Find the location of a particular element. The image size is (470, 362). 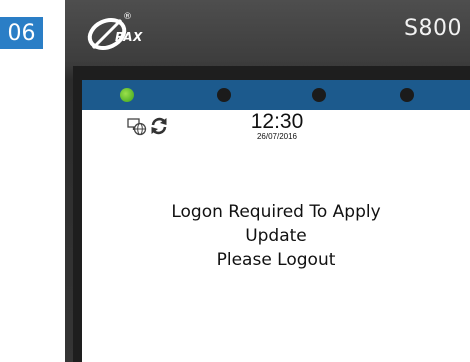

terminal-header: ® PAX S800 is located at coordinates (267, 31).